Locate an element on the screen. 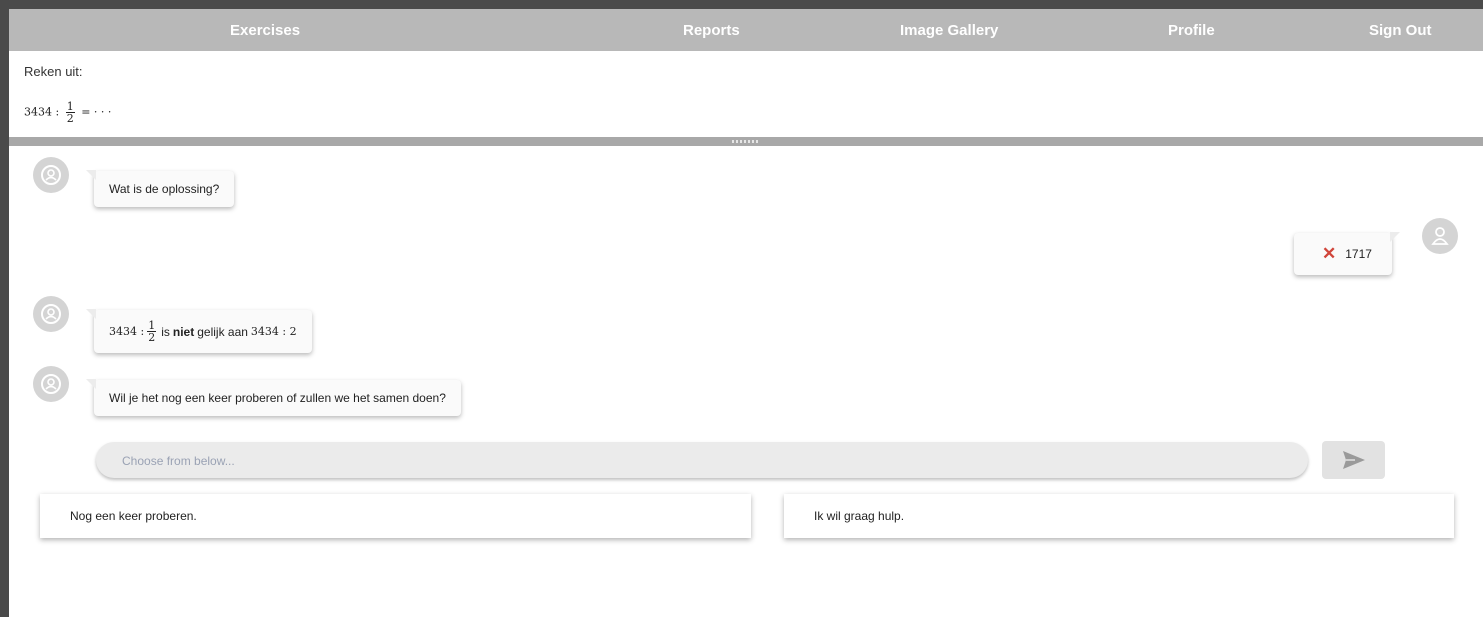 This screenshot has height=617, width=1483. feedback-text-niet: niet is located at coordinates (183, 331).